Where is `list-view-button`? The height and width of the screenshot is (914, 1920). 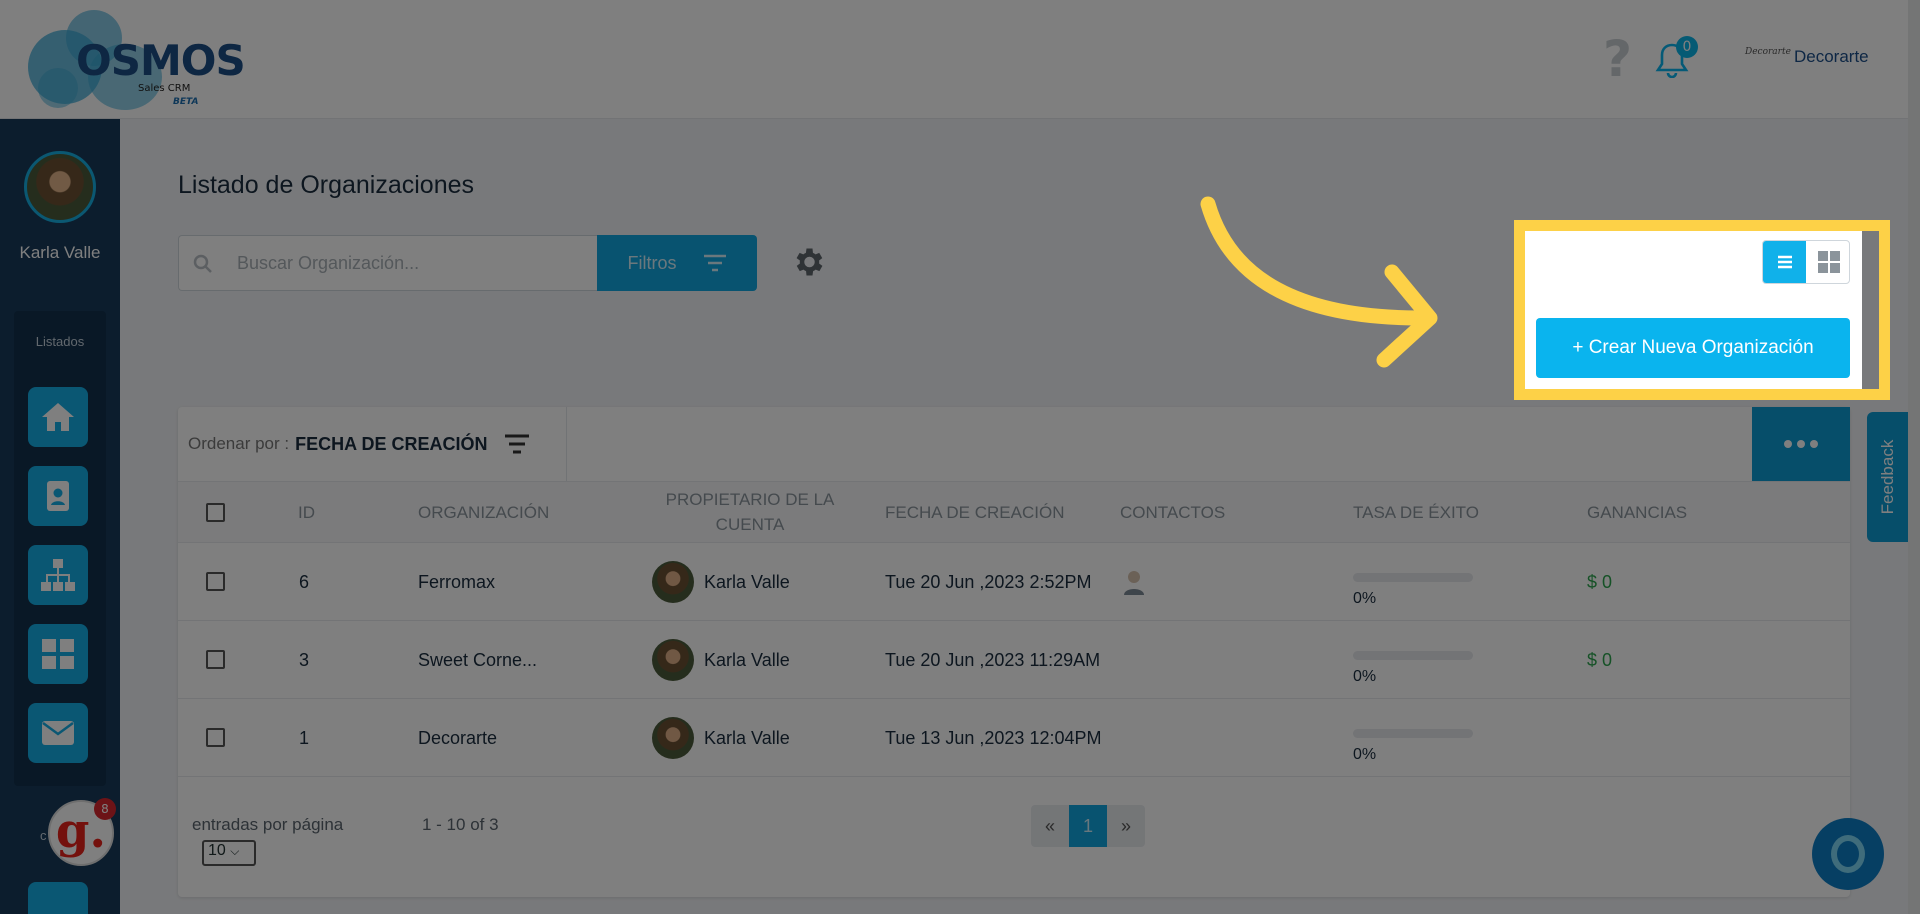
list-view-button is located at coordinates (1784, 262).